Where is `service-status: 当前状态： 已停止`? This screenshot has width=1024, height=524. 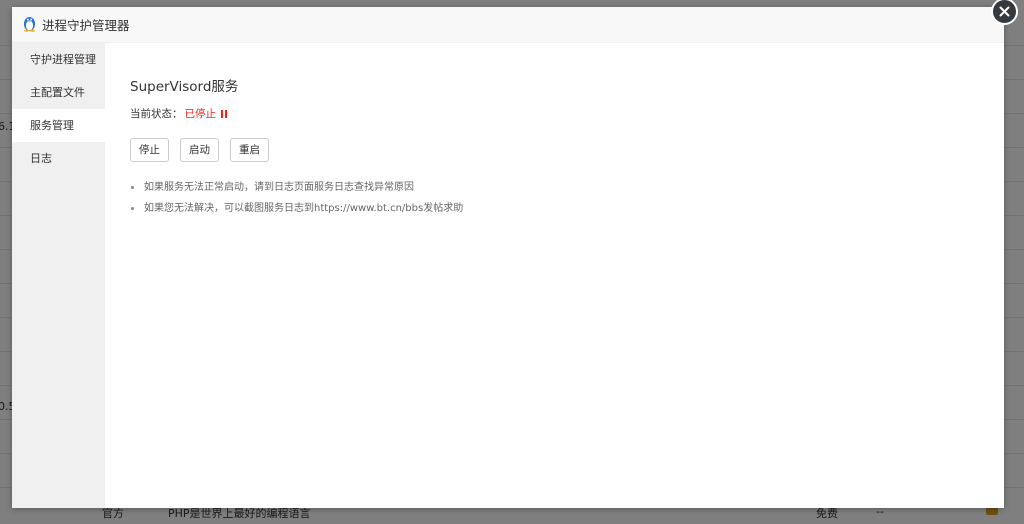
service-status: 当前状态： 已停止 is located at coordinates (178, 113).